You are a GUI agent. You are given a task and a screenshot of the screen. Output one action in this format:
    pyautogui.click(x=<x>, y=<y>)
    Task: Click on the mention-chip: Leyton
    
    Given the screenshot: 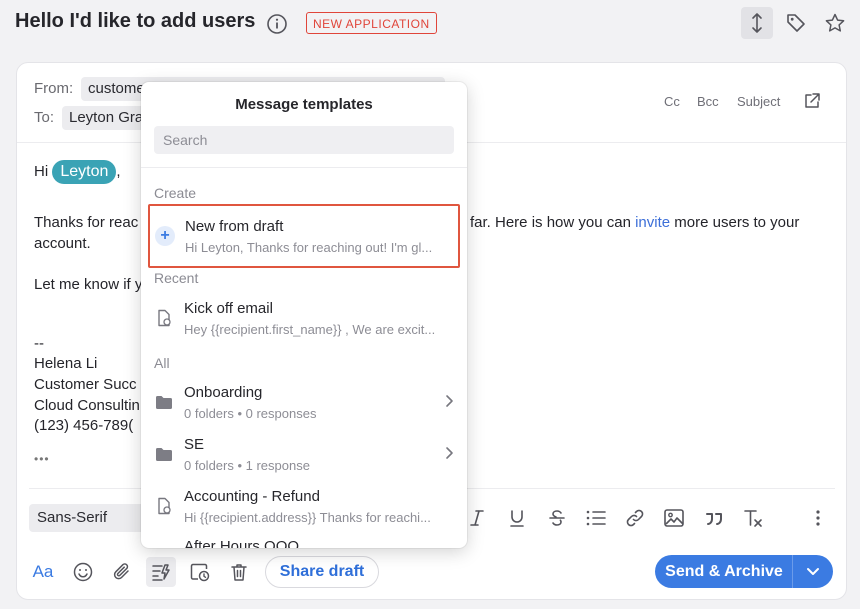 What is the action you would take?
    pyautogui.click(x=84, y=172)
    